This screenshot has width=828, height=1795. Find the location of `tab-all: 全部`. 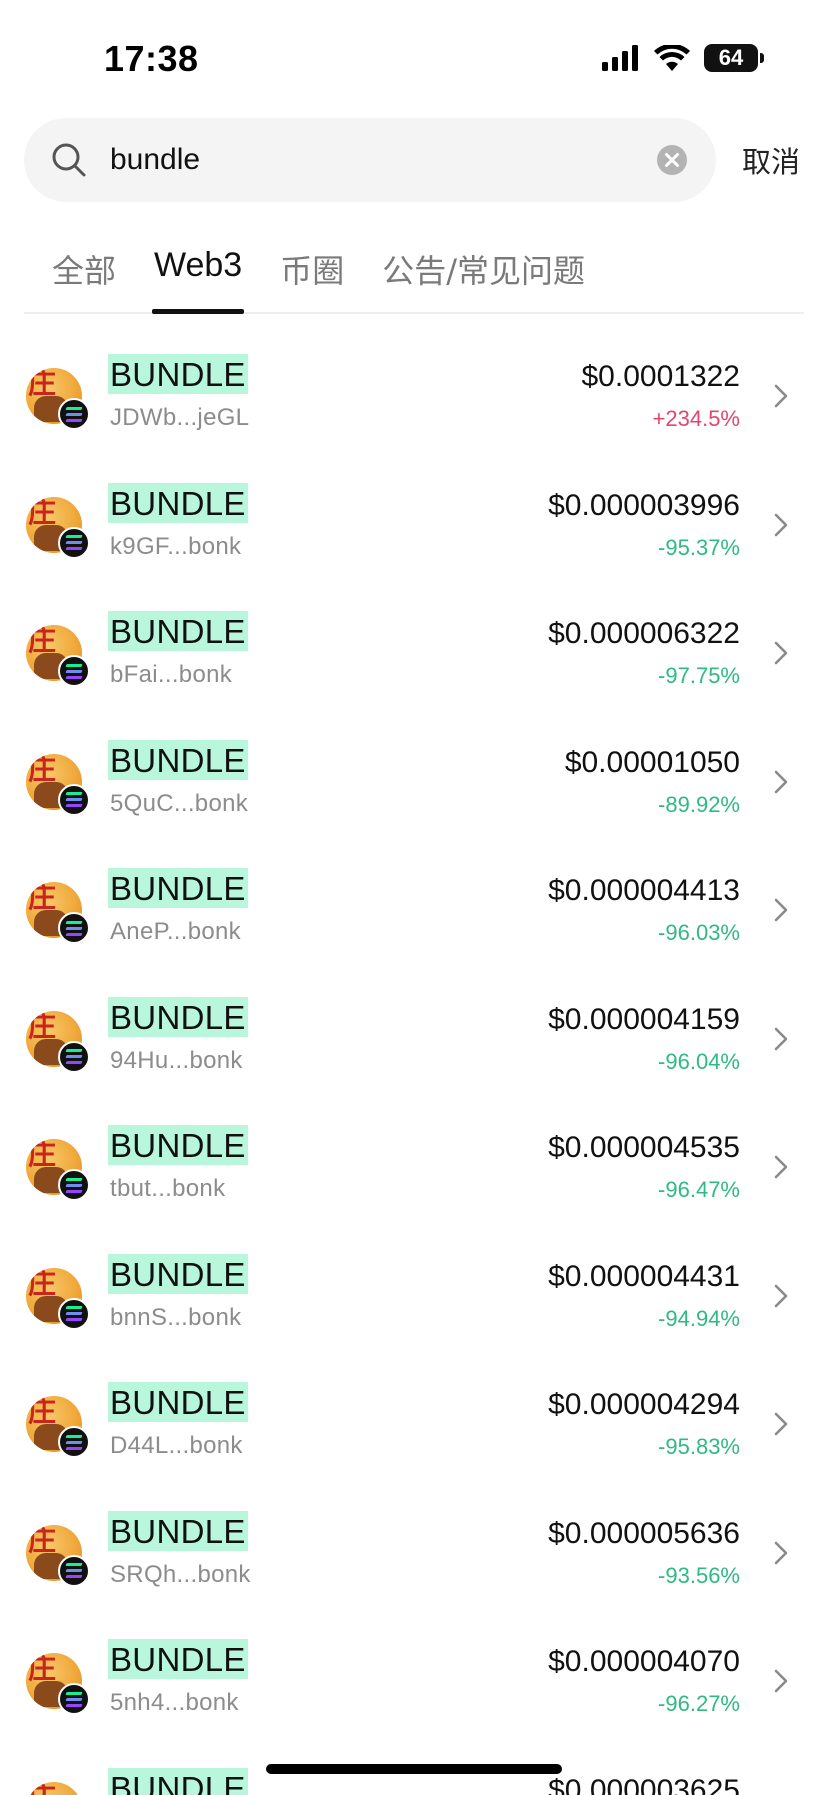

tab-all: 全部 is located at coordinates (84, 276).